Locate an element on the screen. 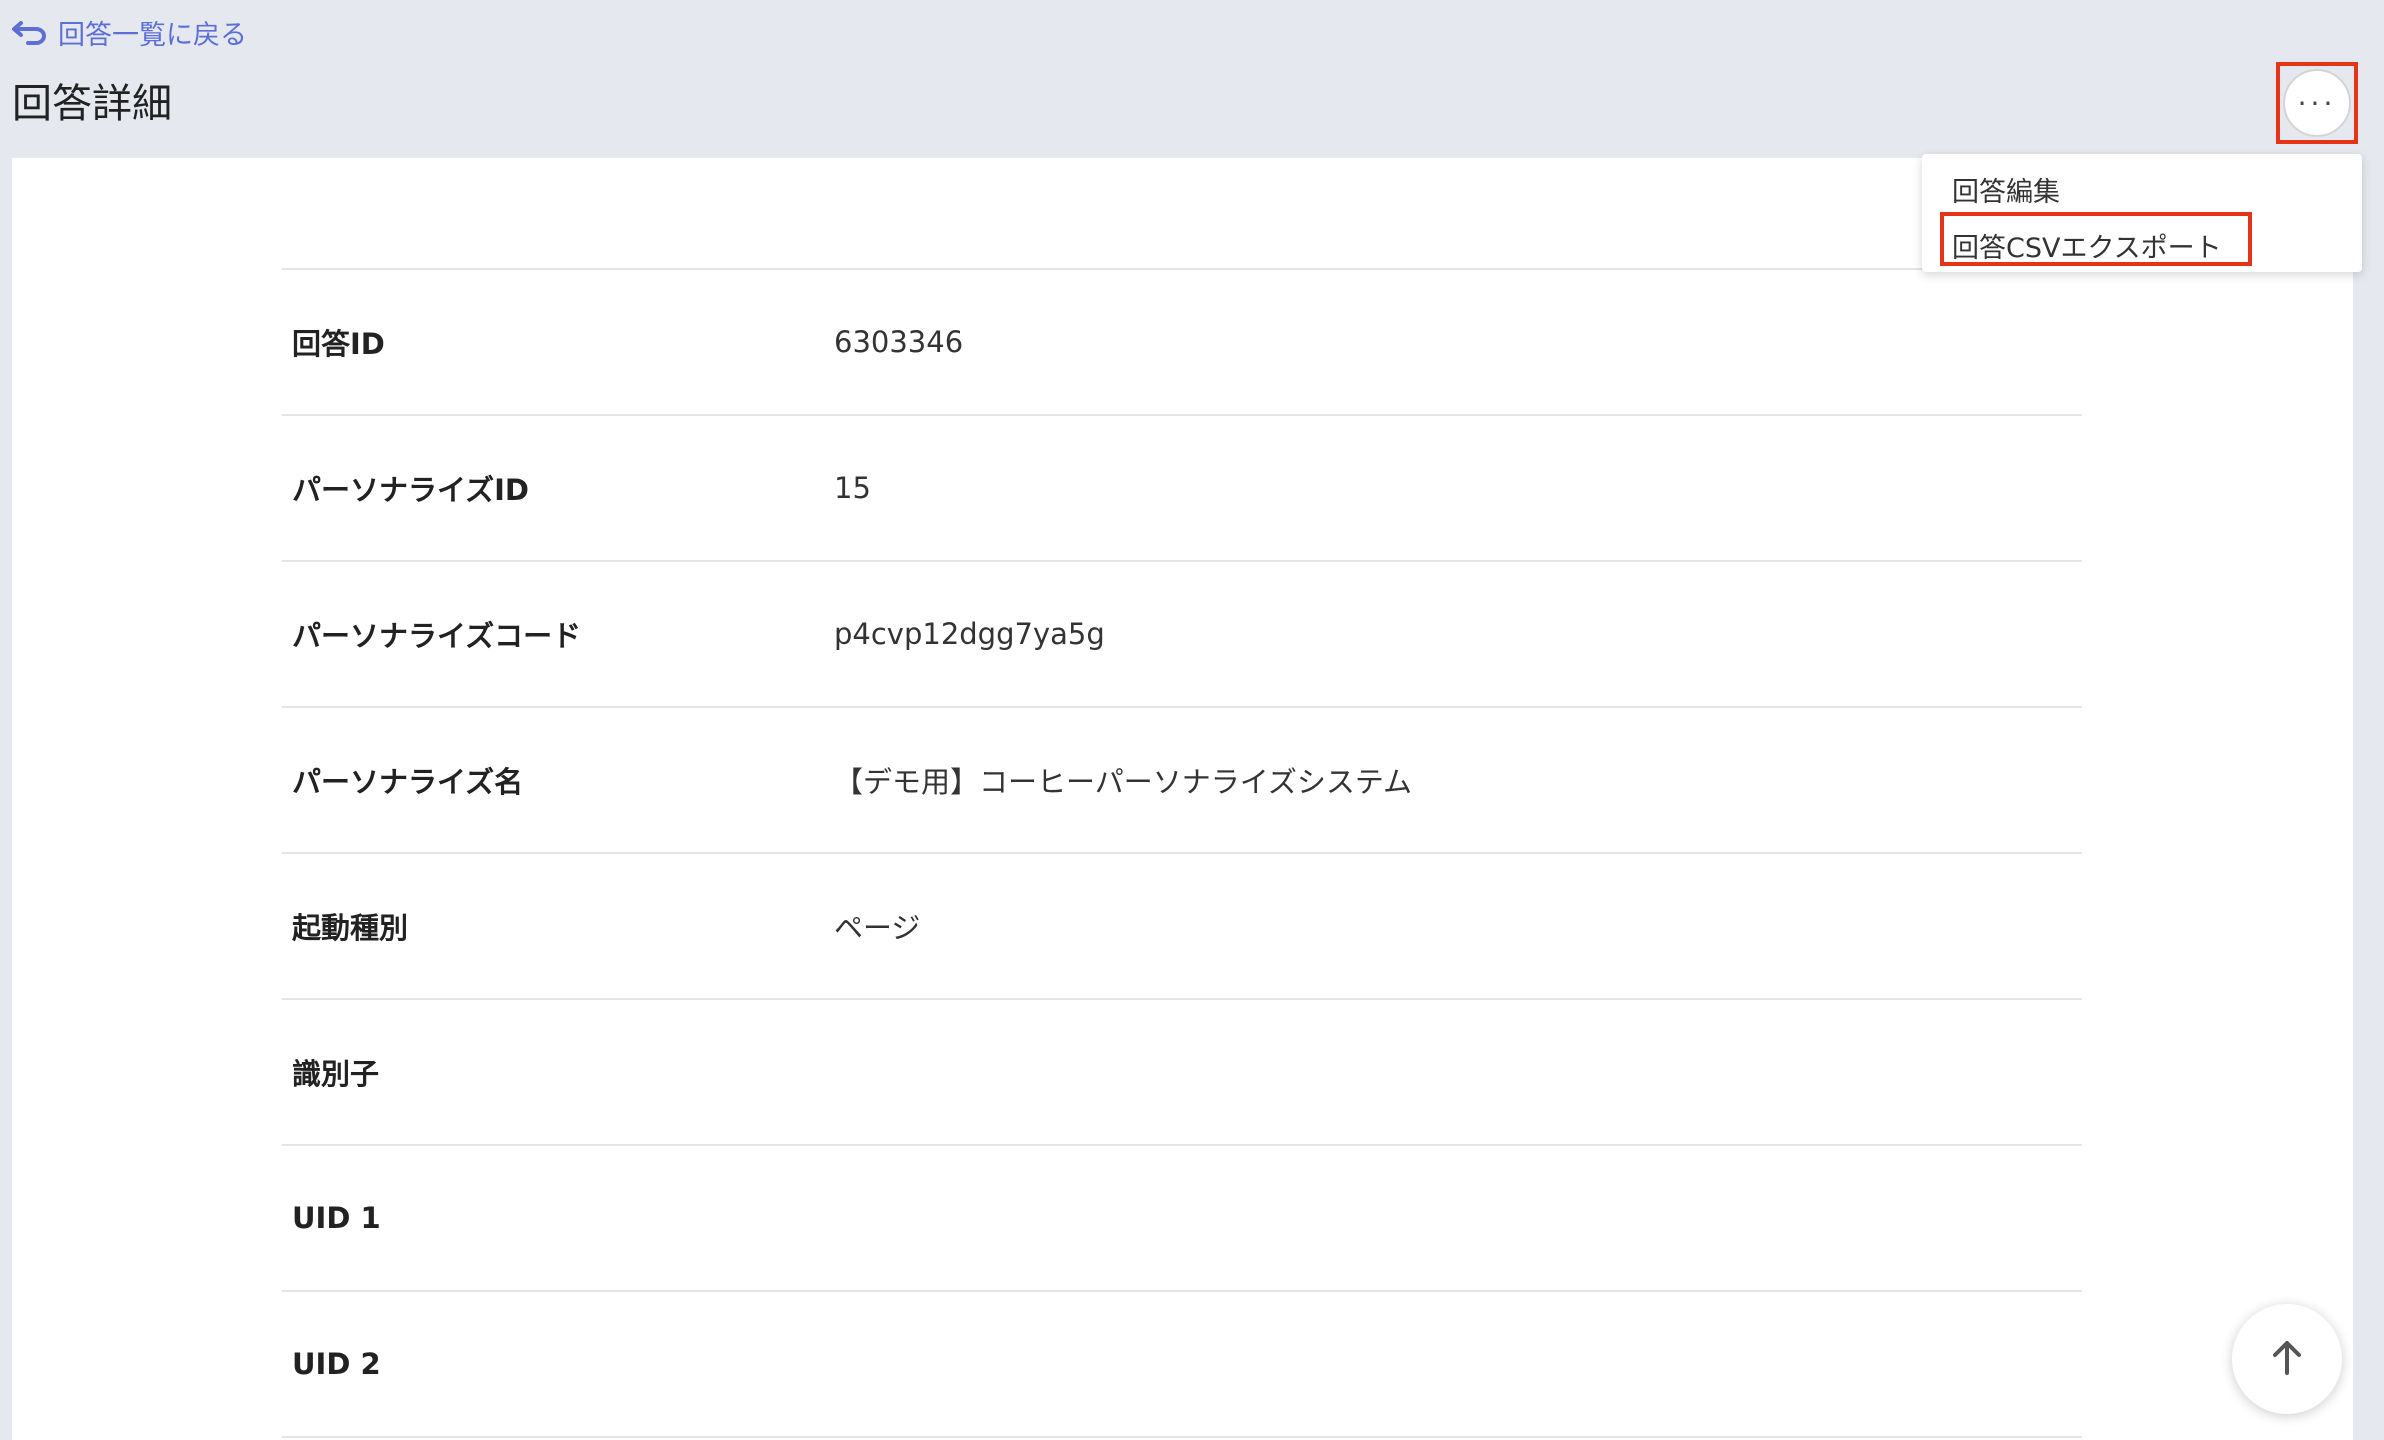  more-options-button: ··· is located at coordinates (2317, 103).